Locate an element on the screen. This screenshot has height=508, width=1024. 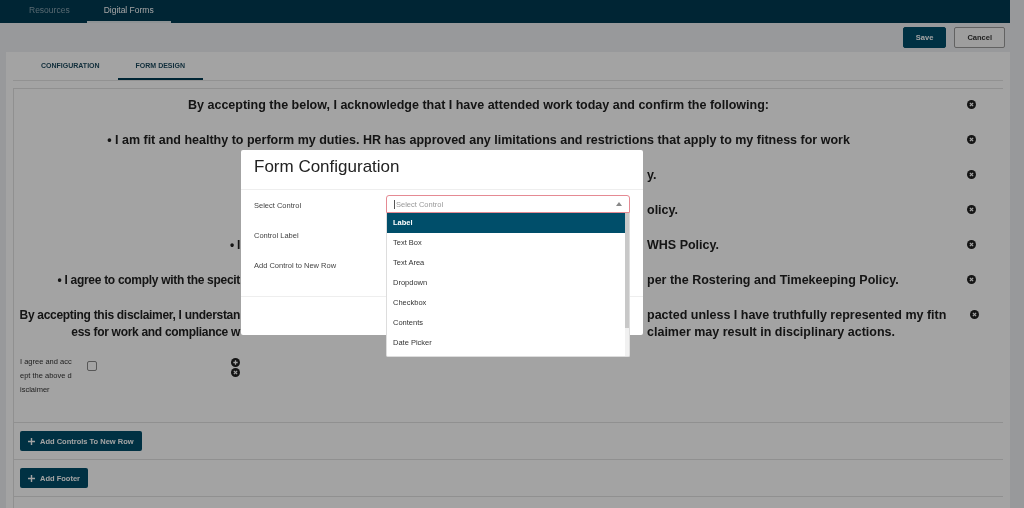
form-text: y. is located at coordinates (652, 175).